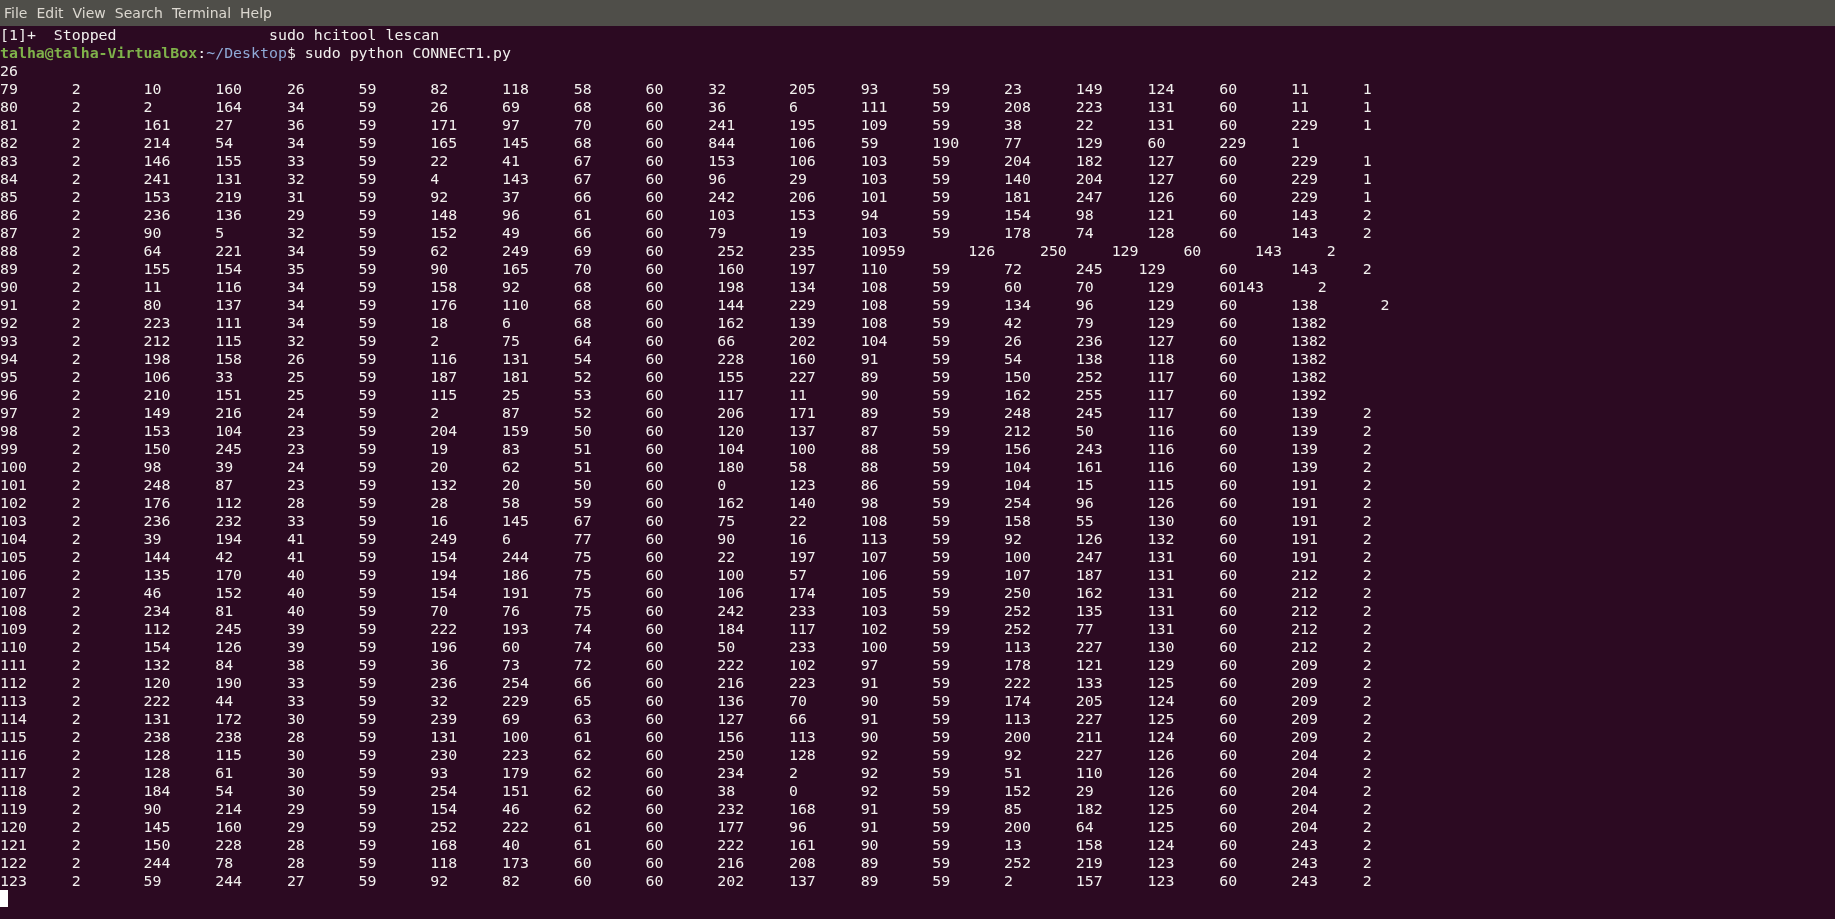 The image size is (1835, 919). Describe the element at coordinates (668, 251) in the screenshot. I see `terminal-line: 88 2 64 221 34 59 62 249 69 60 252 235 10959 126 250 129 60 143 2` at that location.